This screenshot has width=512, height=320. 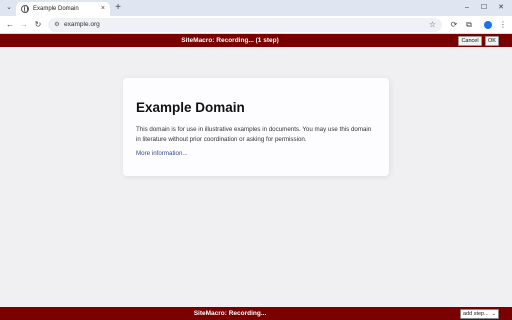 I want to click on new-tab-button: +, so click(x=118, y=8).